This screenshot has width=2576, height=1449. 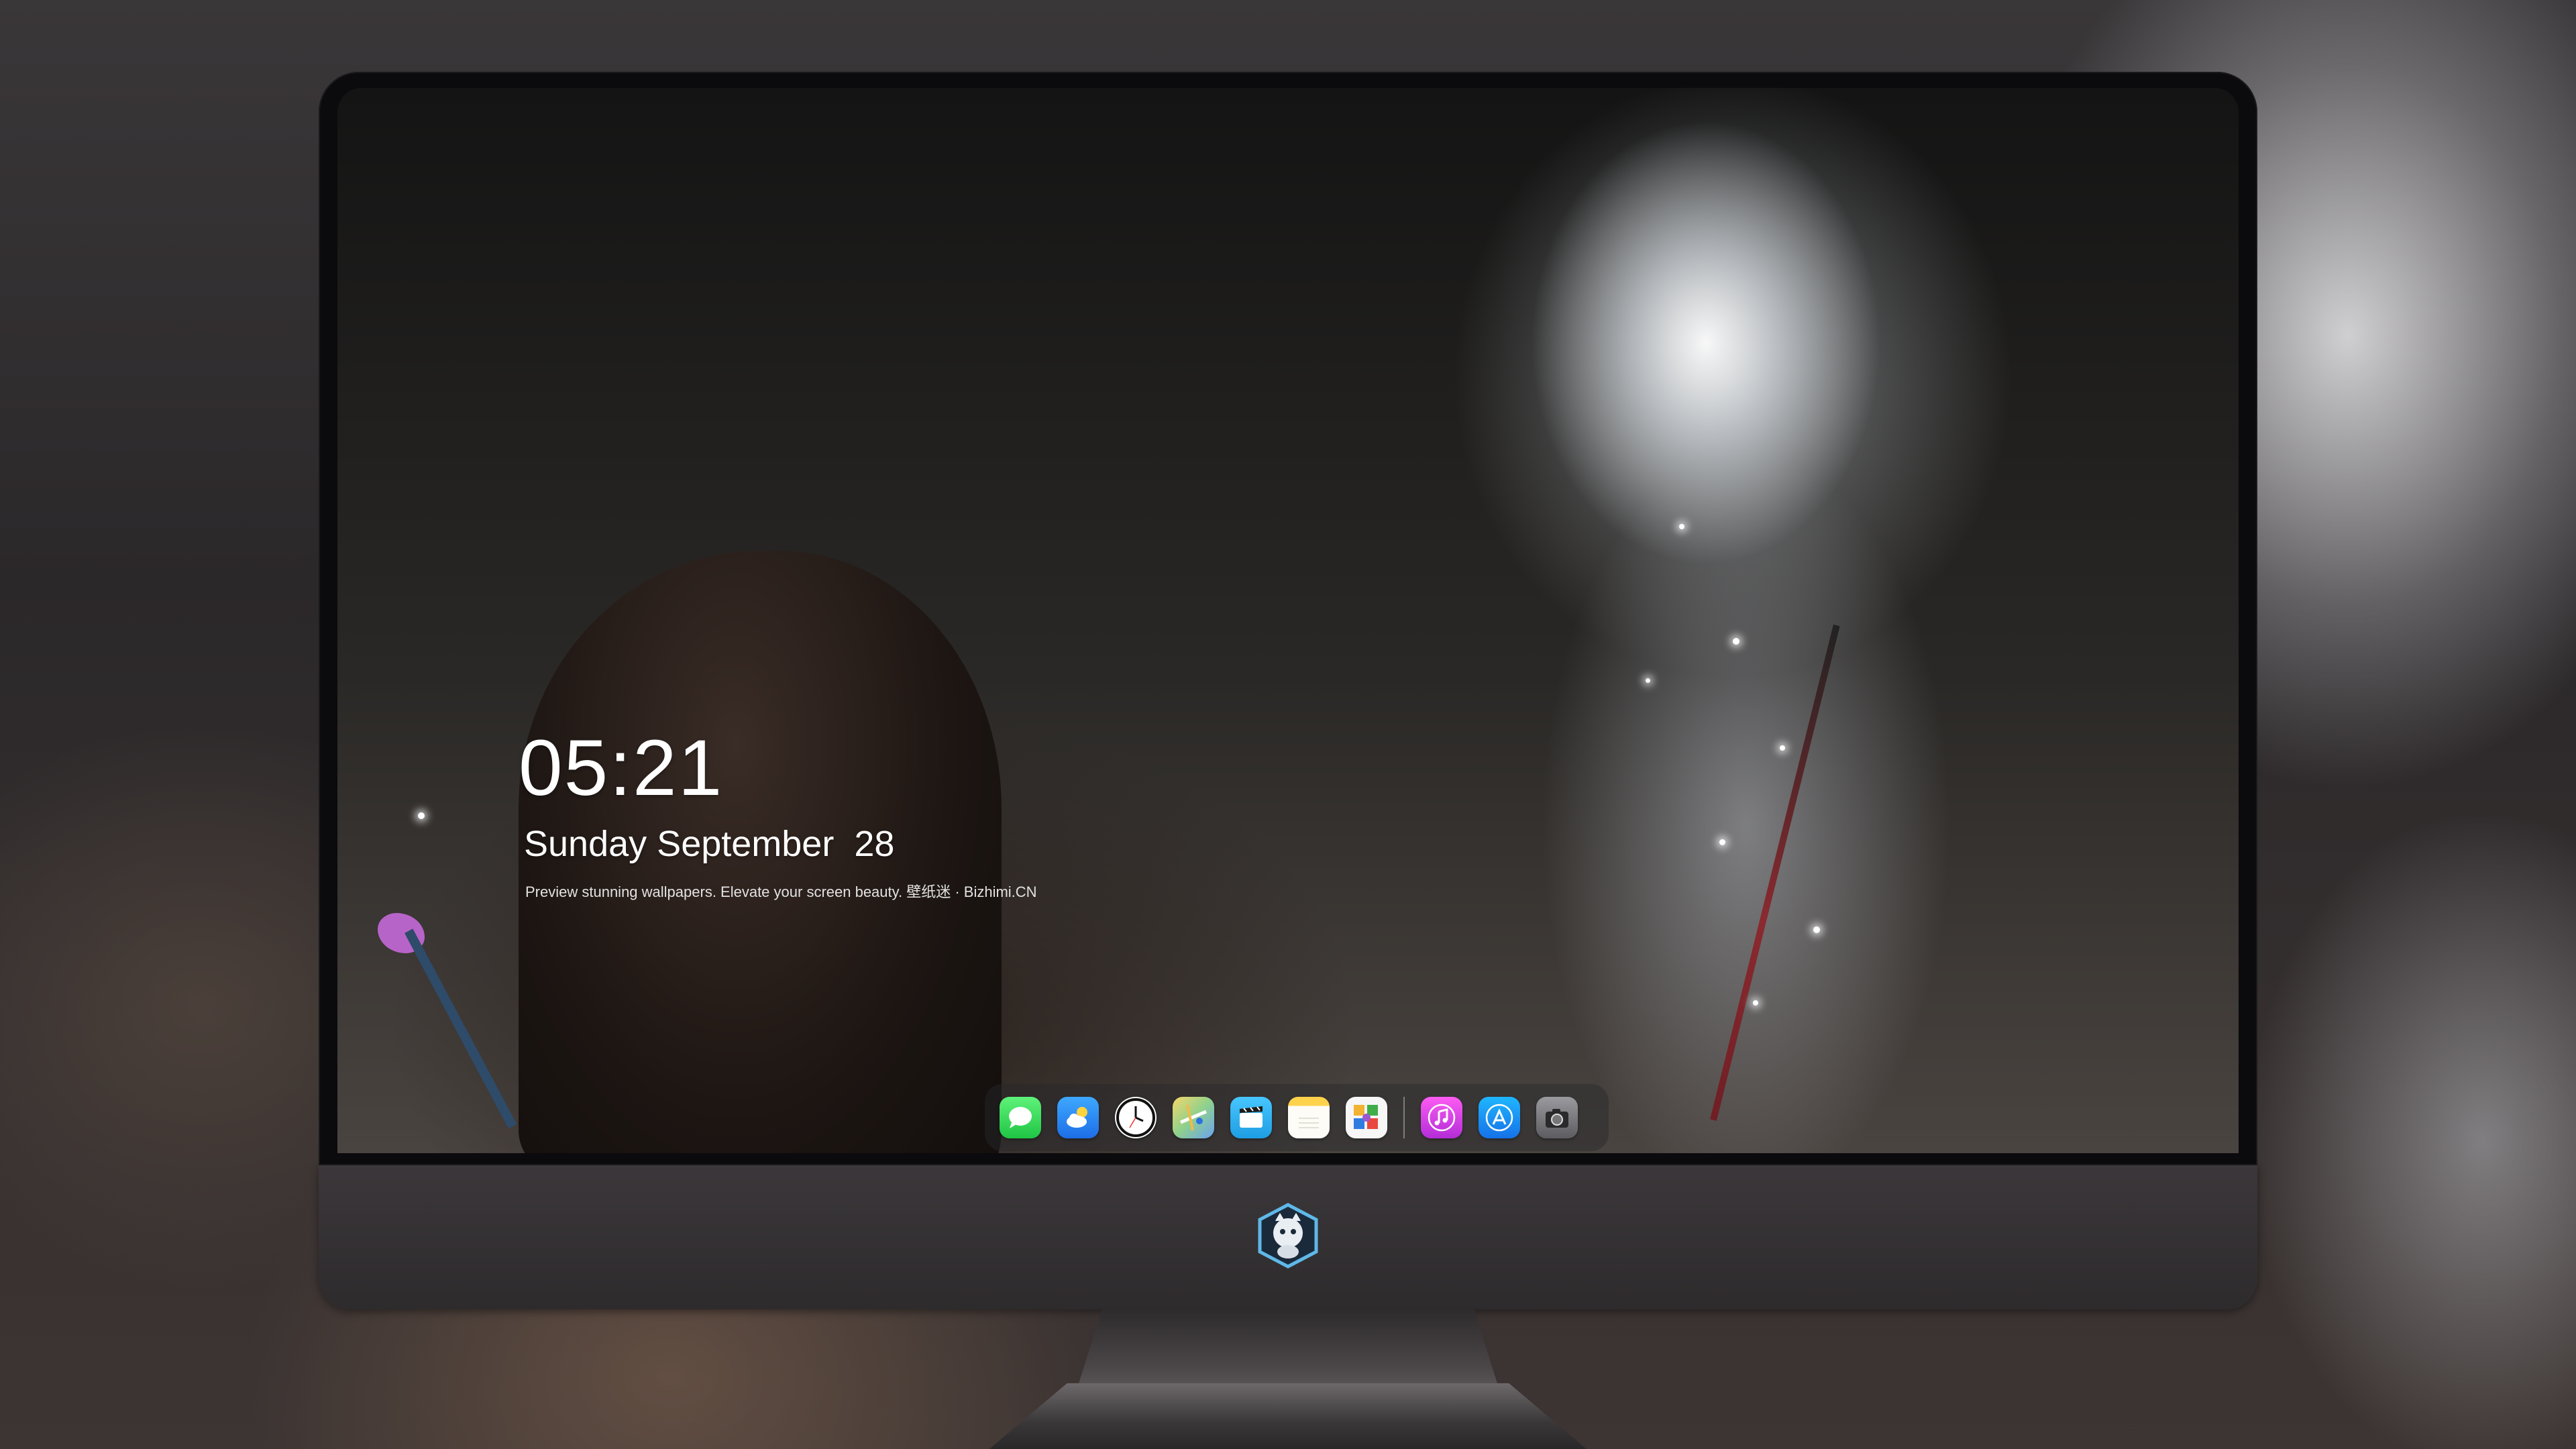 What do you see at coordinates (1136, 1117) in the screenshot?
I see `clock-icon` at bounding box center [1136, 1117].